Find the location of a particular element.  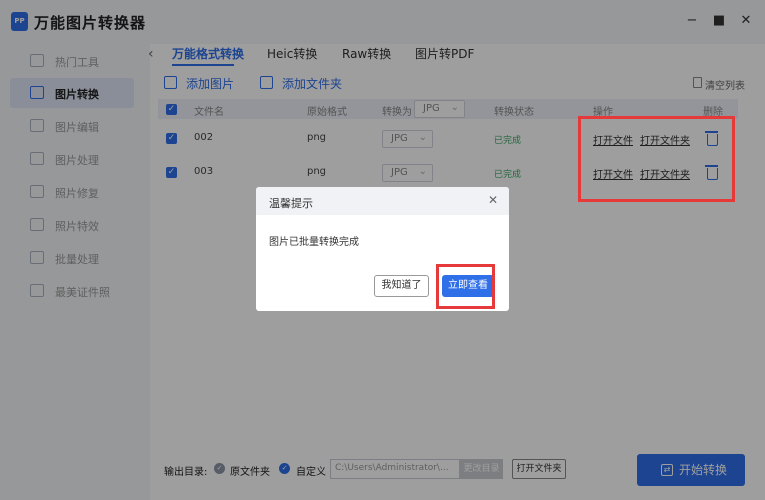

dialog-message: 图片已批量转换完成 is located at coordinates (314, 242).